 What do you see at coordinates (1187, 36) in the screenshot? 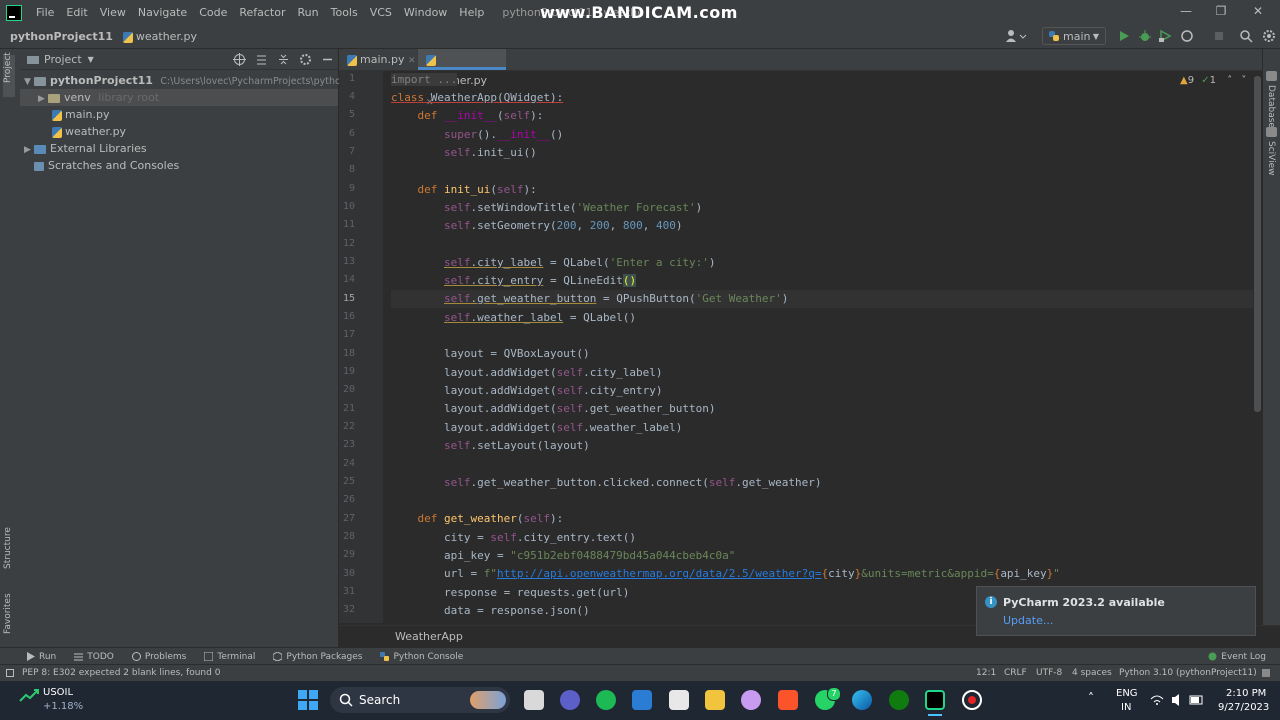
I see `profile-icon` at bounding box center [1187, 36].